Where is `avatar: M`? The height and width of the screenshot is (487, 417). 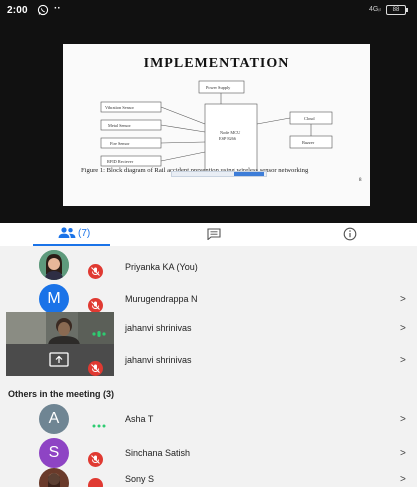
avatar: M is located at coordinates (54, 299).